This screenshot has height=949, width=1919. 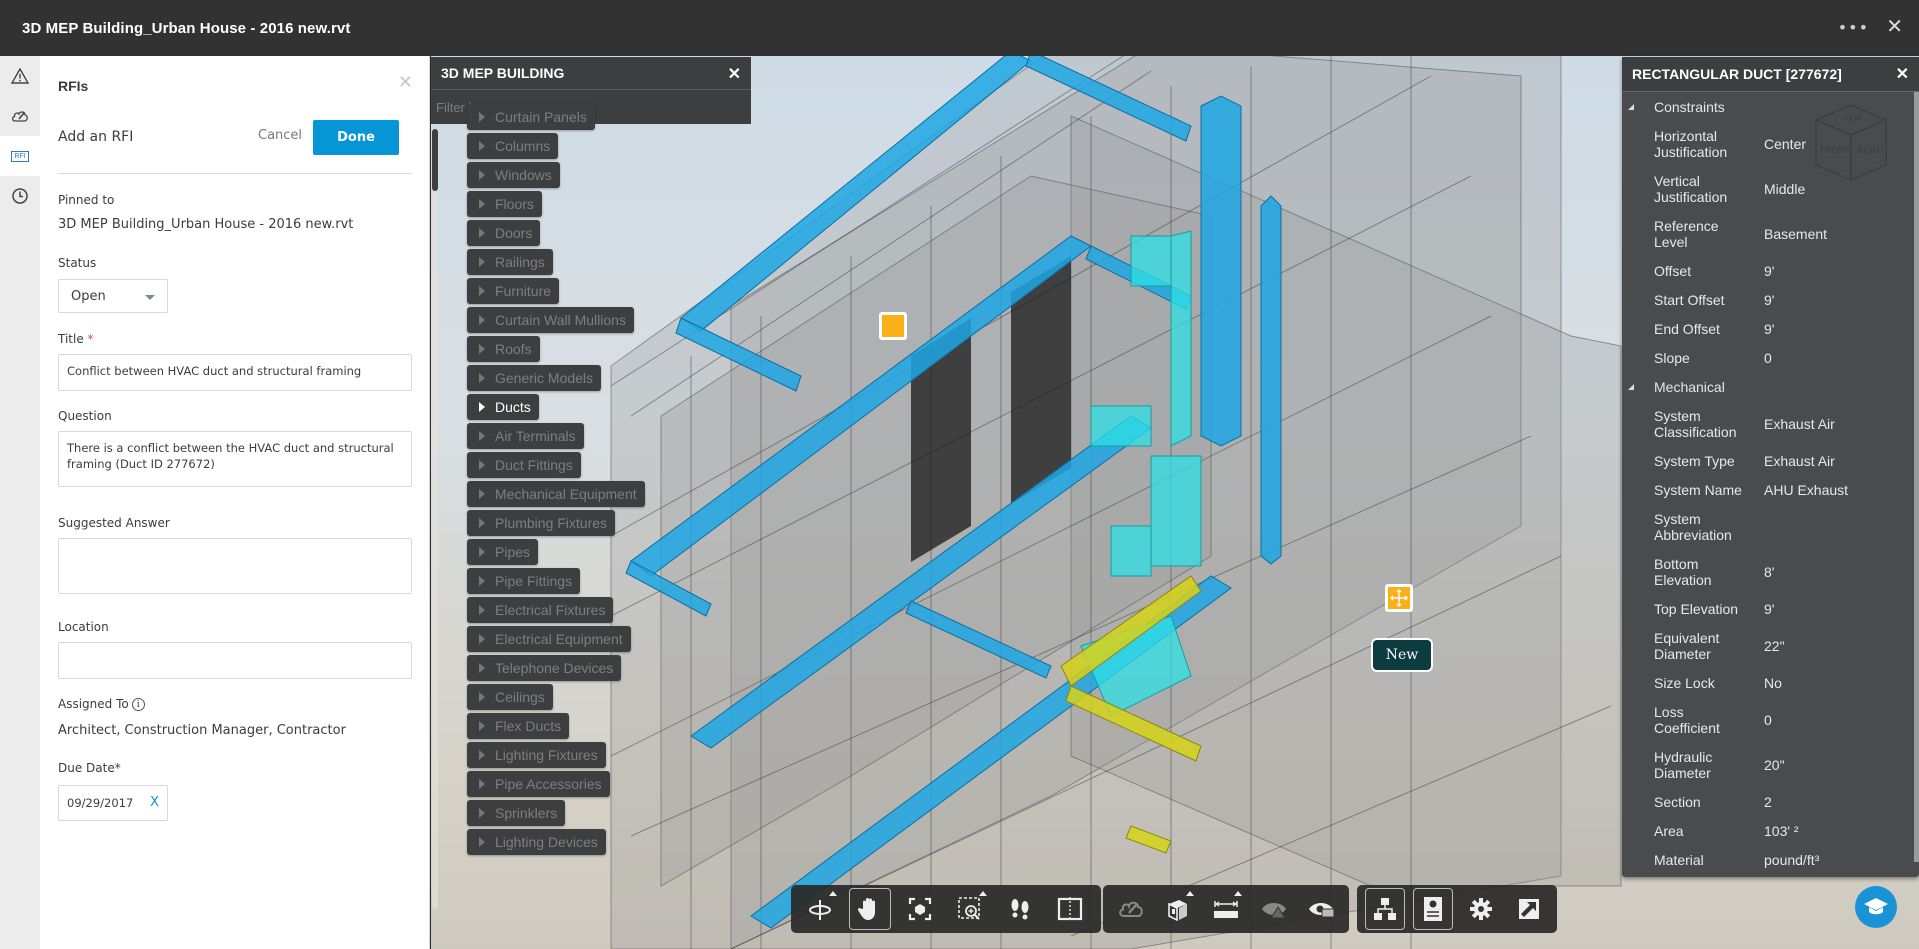 I want to click on suggested-answer-textarea, so click(x=235, y=566).